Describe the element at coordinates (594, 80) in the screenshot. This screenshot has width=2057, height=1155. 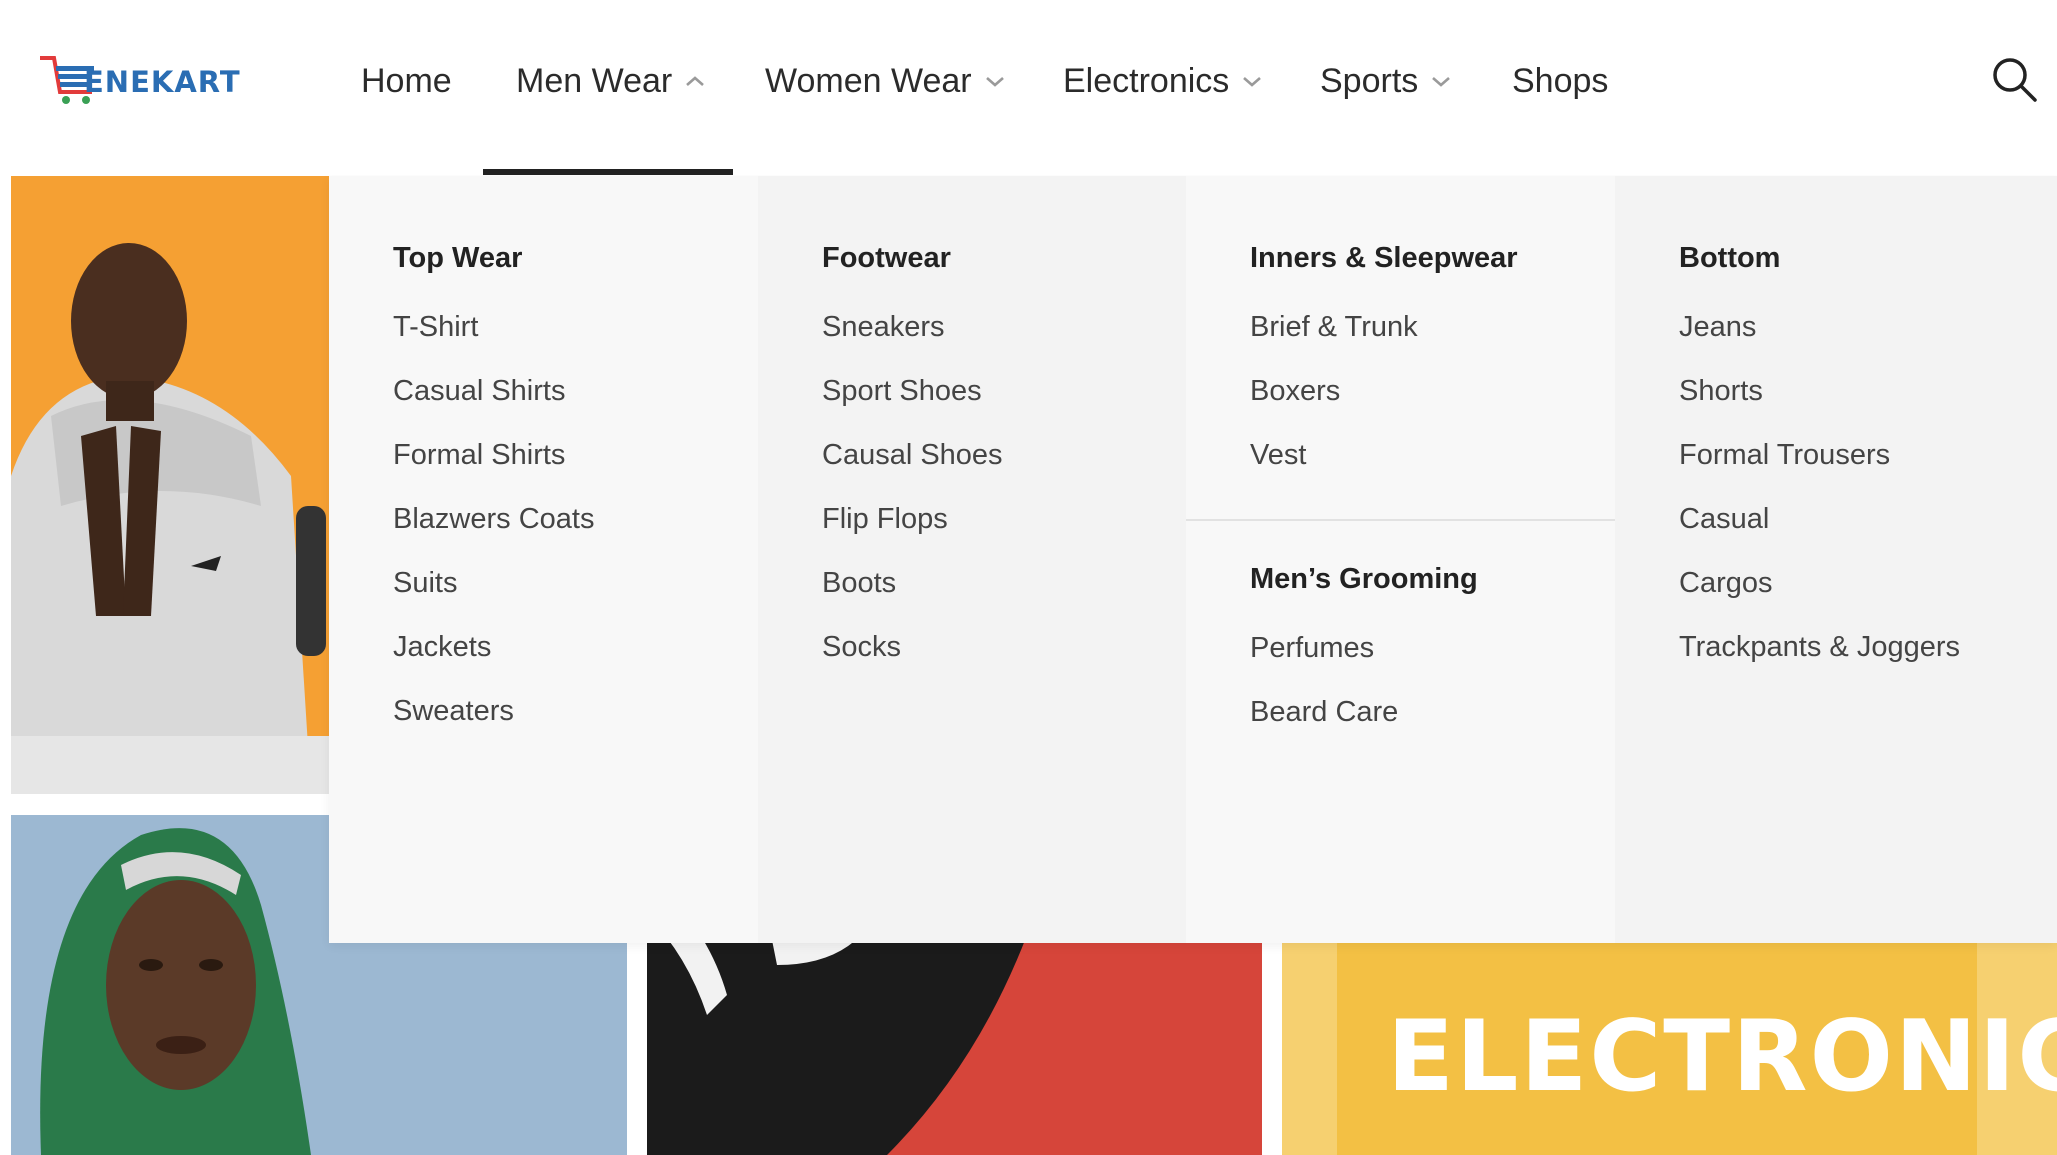
I see `nav-item-label: Men Wear` at that location.